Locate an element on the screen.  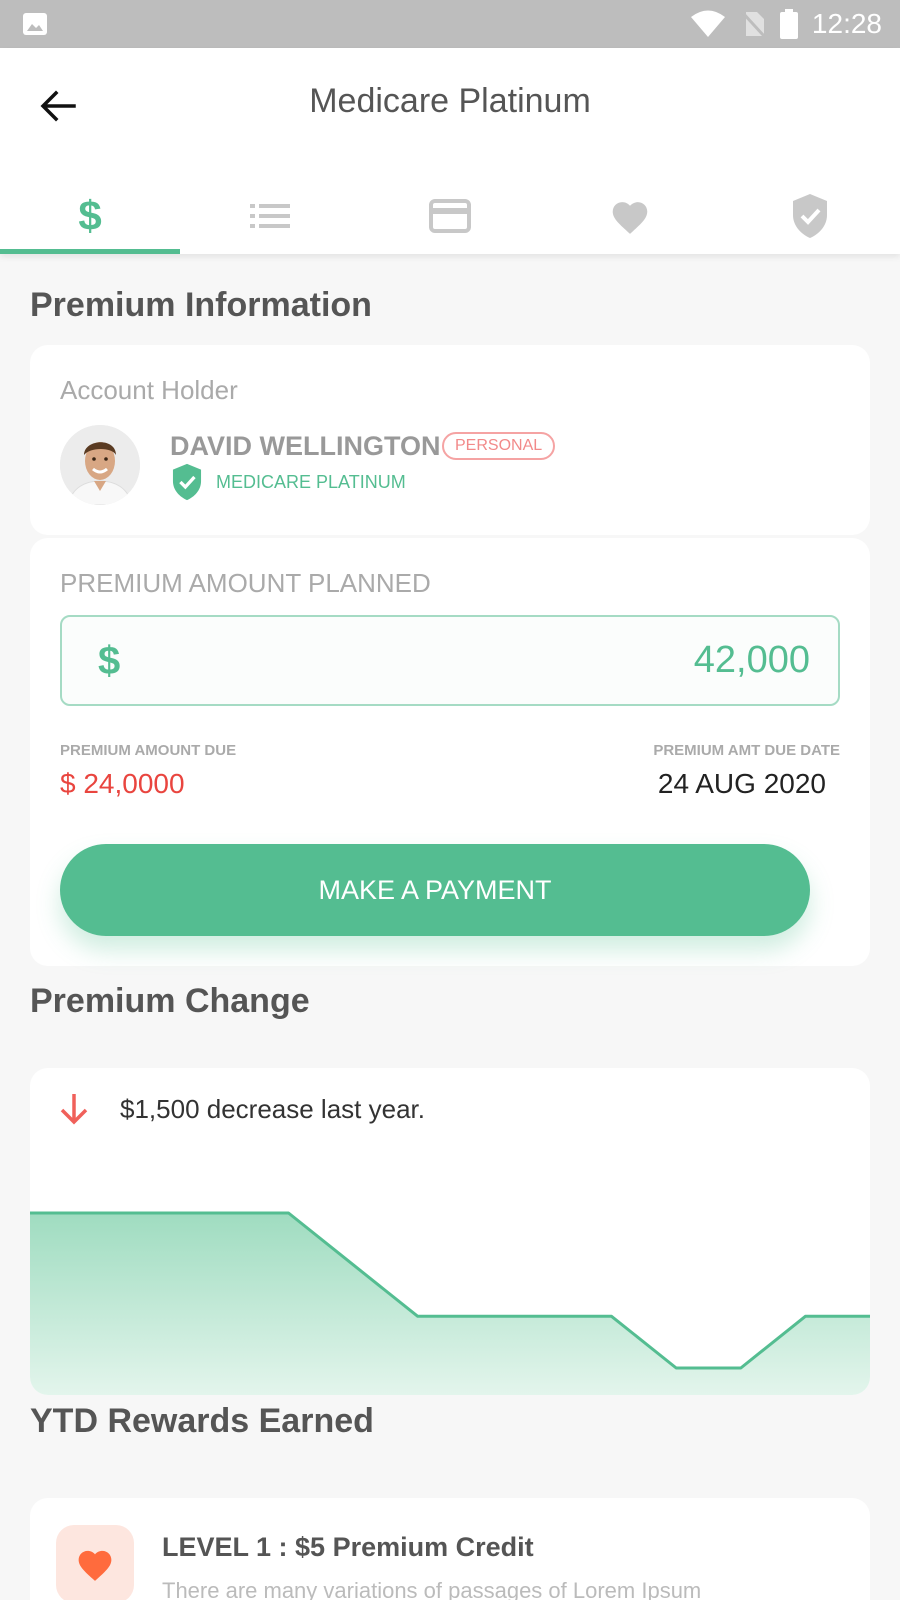
account-holder-name: DAVID WELLINGTON is located at coordinates (305, 446).